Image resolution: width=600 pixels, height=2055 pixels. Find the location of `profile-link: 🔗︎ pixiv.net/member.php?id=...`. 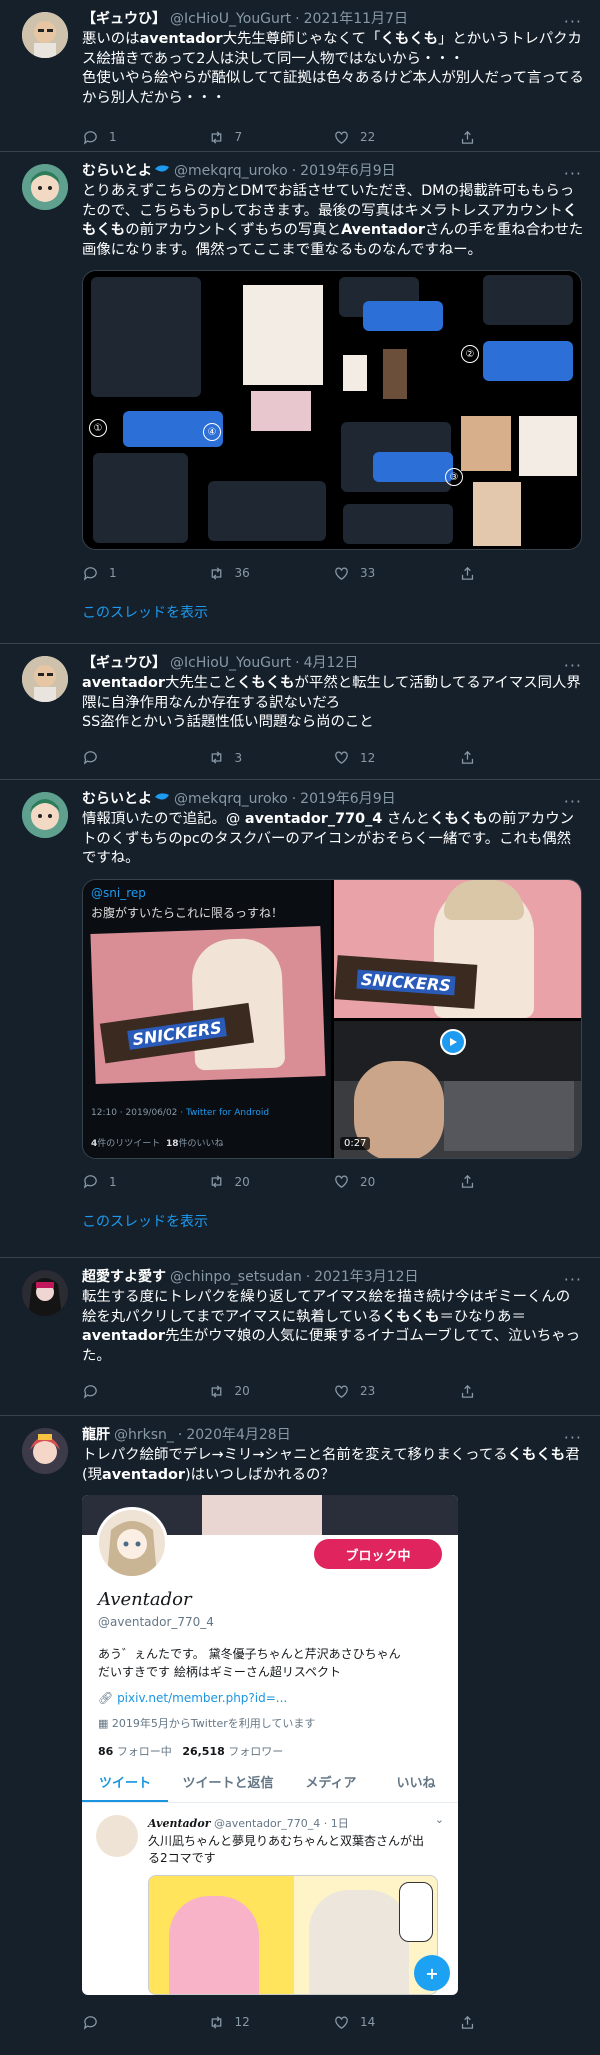

profile-link: 🔗︎ pixiv.net/member.php?id=... is located at coordinates (192, 1698).